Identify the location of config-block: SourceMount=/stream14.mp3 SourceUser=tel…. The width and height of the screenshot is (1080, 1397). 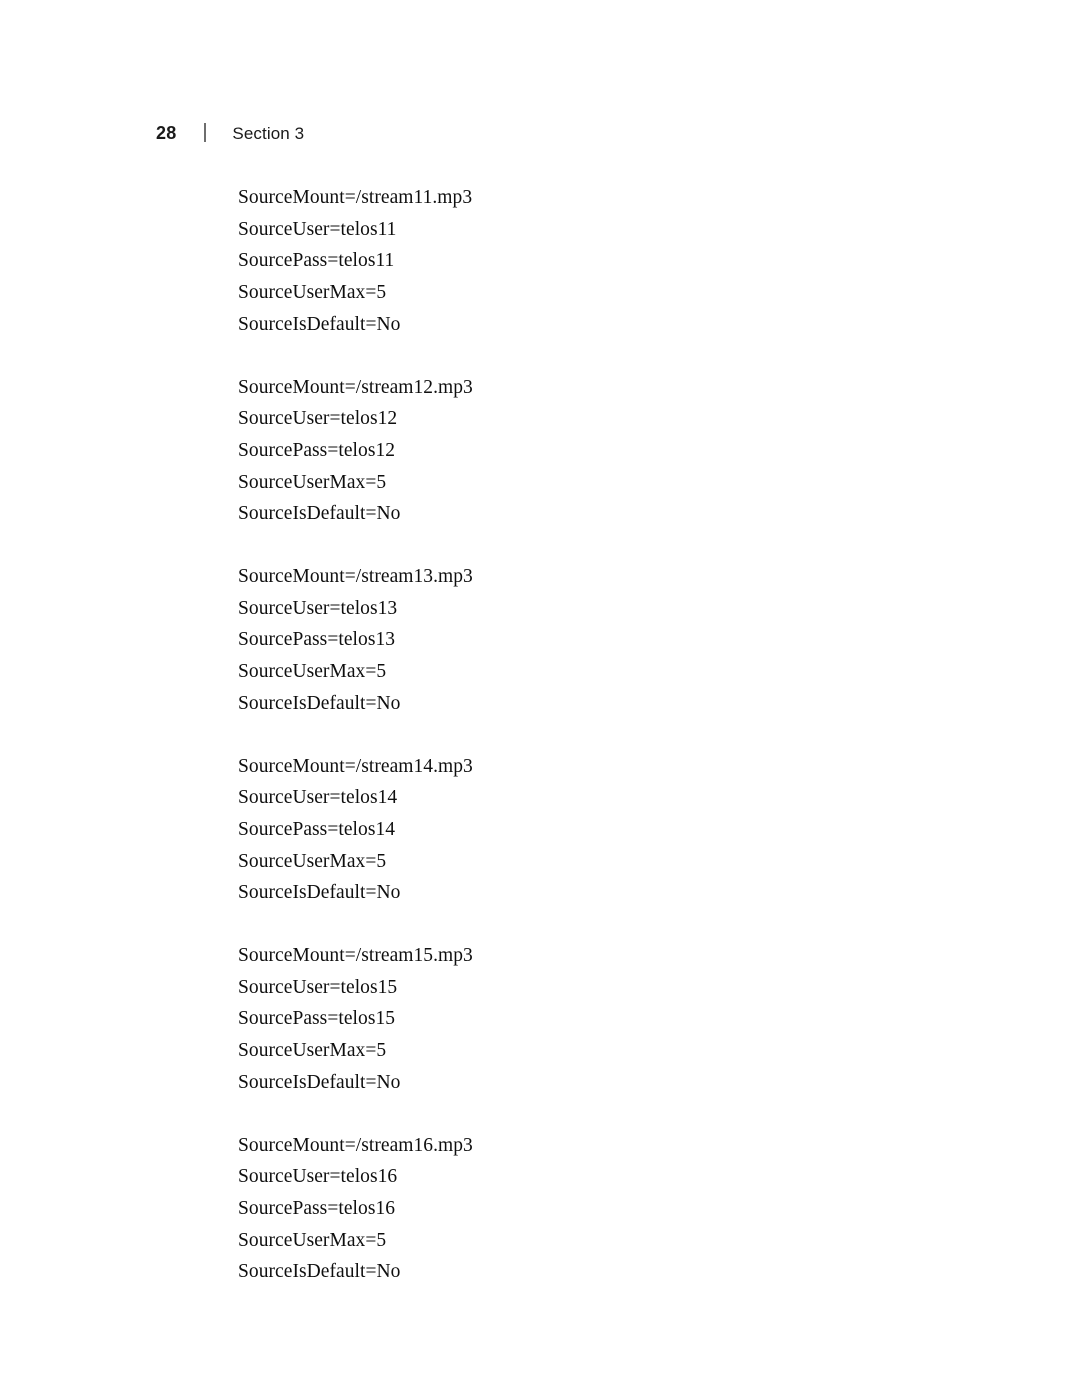
(558, 830).